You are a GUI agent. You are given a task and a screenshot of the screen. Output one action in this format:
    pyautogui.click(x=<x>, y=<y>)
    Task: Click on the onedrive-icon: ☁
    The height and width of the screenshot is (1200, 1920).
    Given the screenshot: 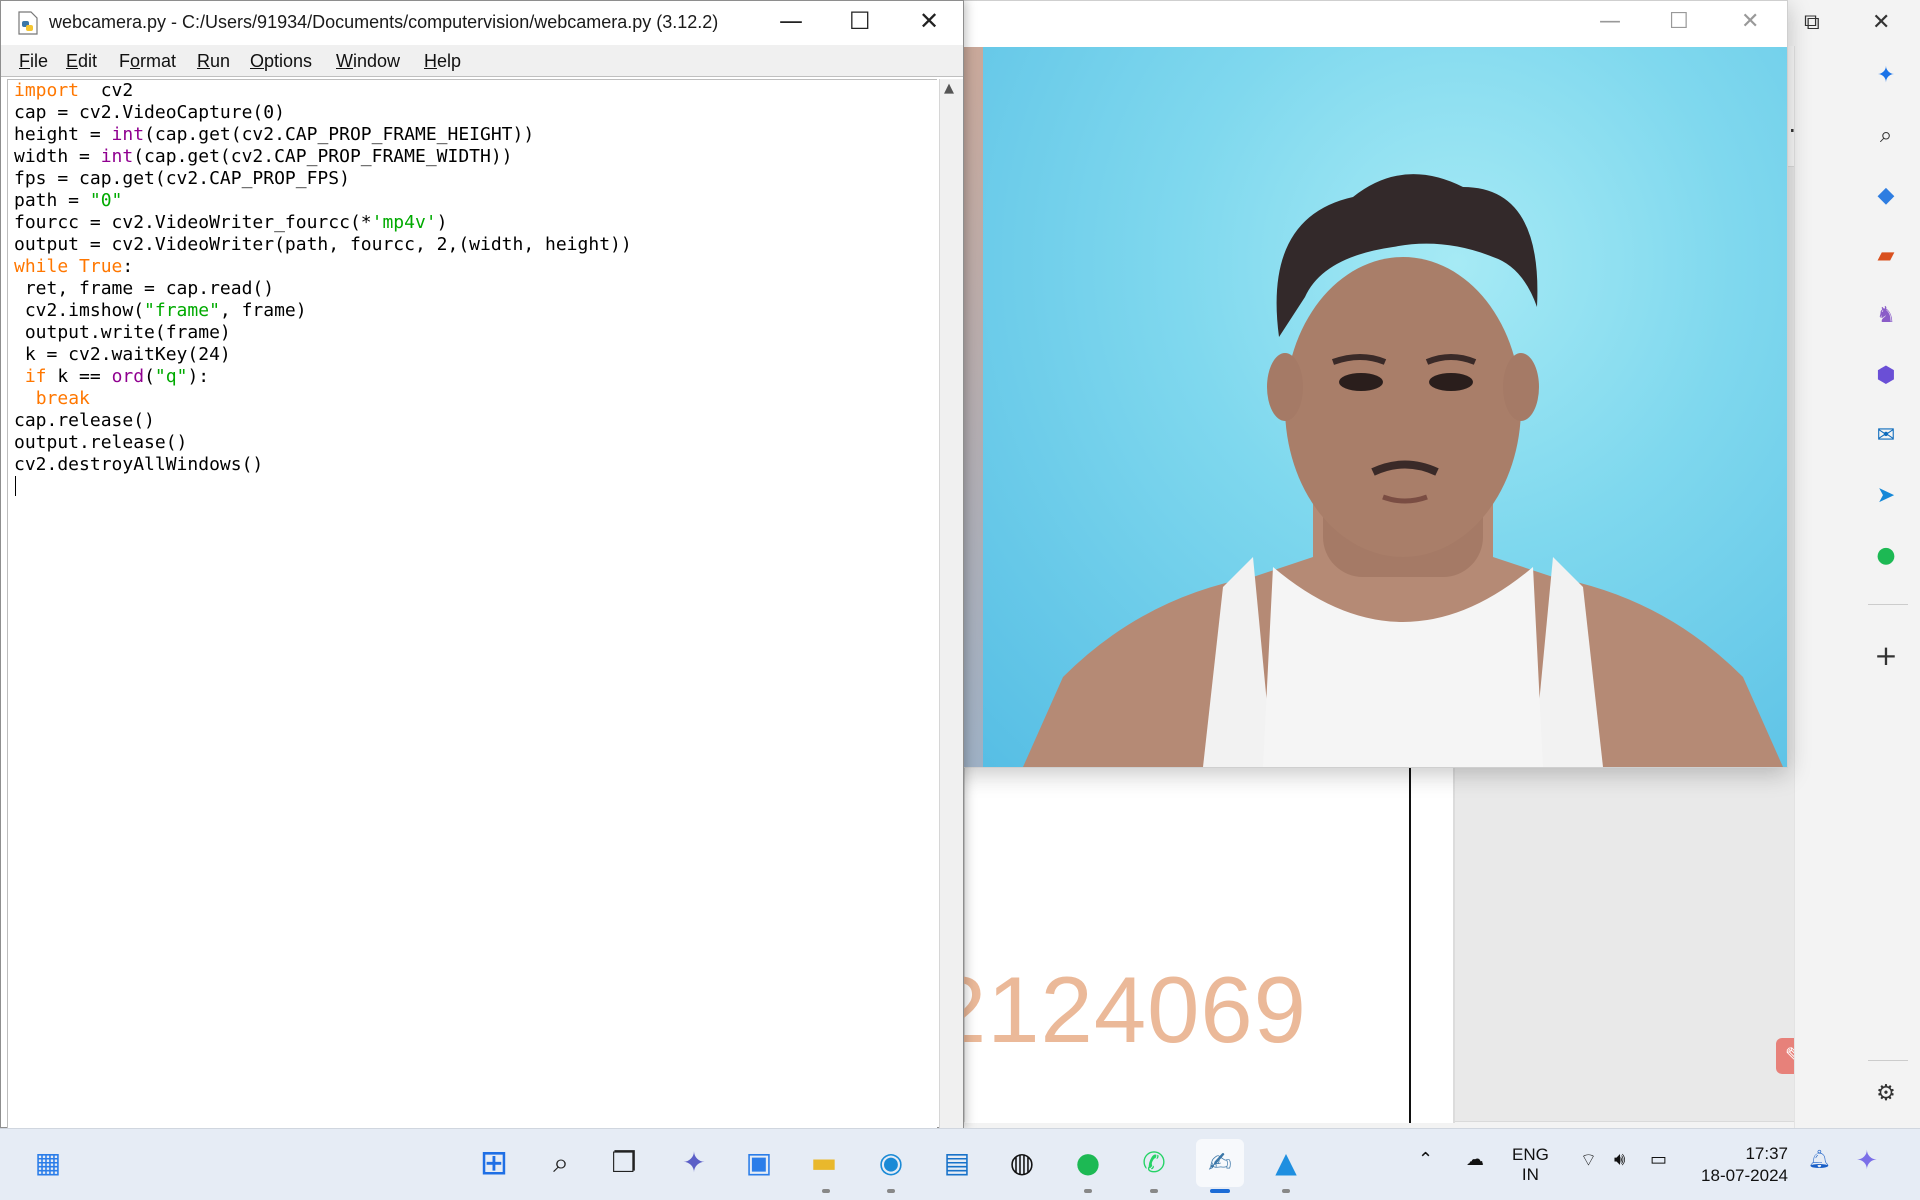 What is the action you would take?
    pyautogui.click(x=1475, y=1159)
    